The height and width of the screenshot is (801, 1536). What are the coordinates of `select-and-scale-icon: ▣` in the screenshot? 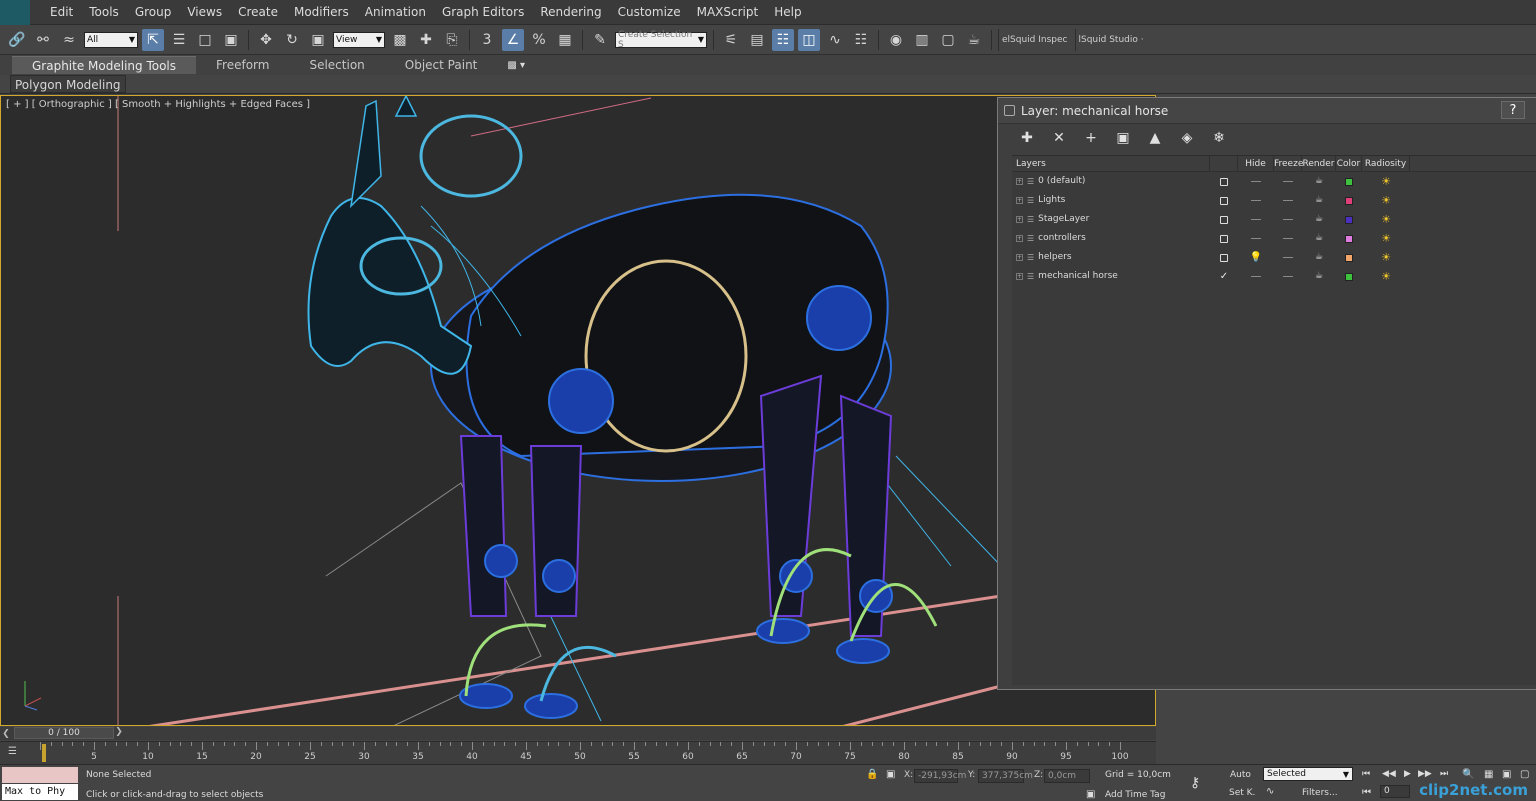 It's located at (318, 40).